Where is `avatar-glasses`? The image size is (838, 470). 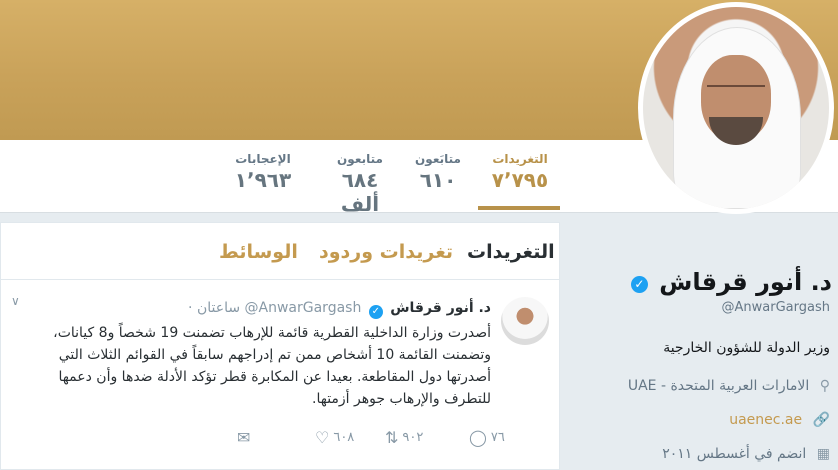
avatar-glasses is located at coordinates (736, 91).